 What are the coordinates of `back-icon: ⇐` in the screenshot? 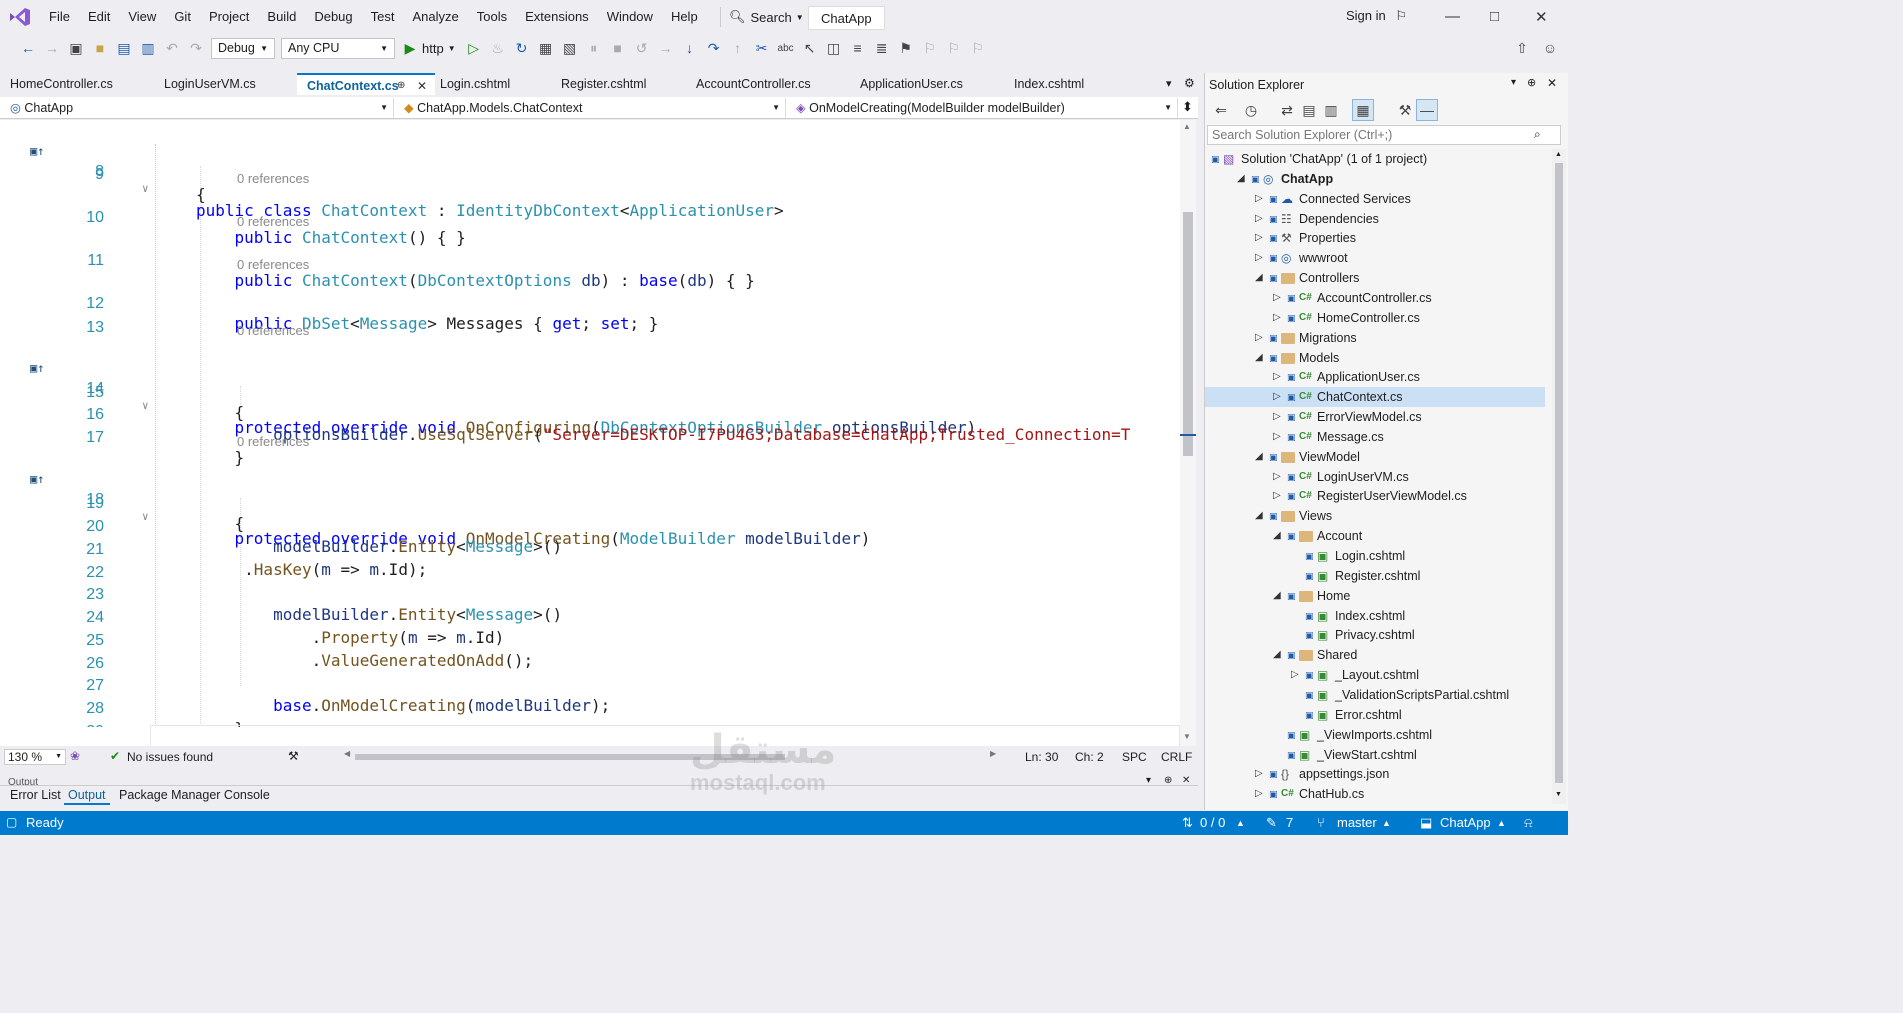 It's located at (1221, 110).